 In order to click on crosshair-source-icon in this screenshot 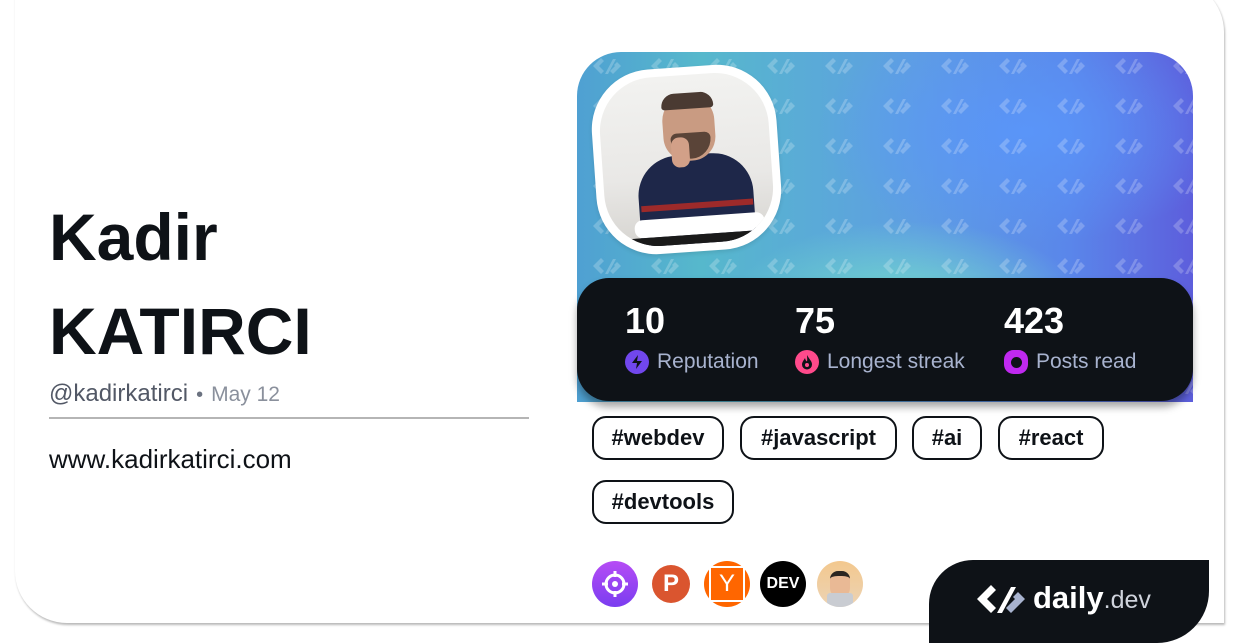, I will do `click(615, 584)`.